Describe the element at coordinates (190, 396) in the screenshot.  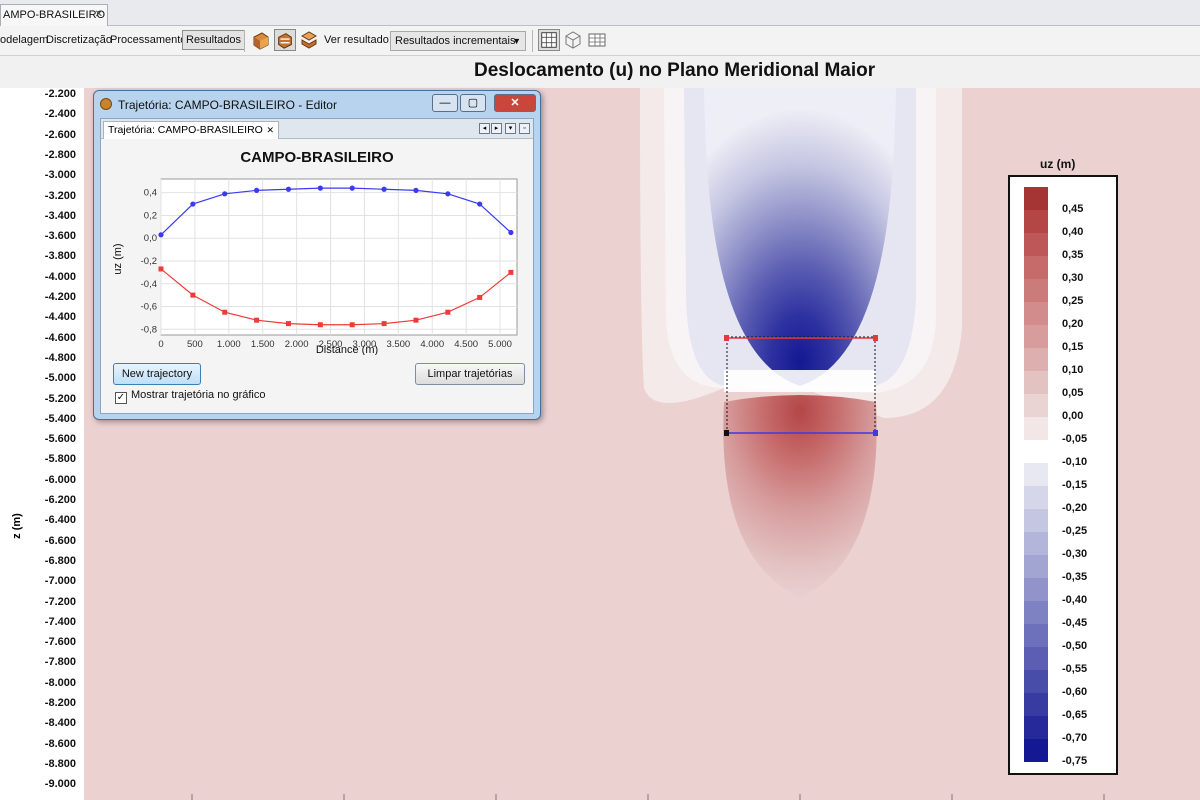
I see `show-trajectory-checkbox: ✓ Mostrar trajetória no gráfico` at that location.